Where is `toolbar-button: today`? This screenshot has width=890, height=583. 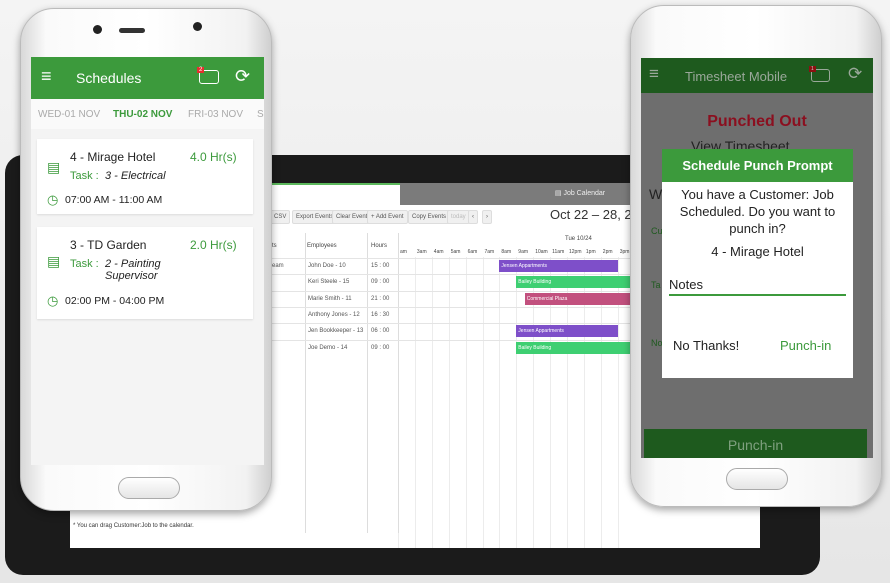 toolbar-button: today is located at coordinates (458, 217).